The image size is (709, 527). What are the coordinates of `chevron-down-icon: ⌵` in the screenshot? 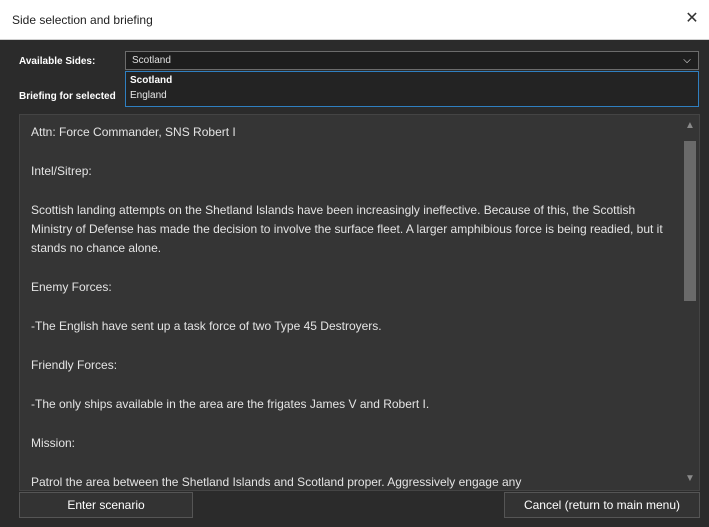 It's located at (687, 60).